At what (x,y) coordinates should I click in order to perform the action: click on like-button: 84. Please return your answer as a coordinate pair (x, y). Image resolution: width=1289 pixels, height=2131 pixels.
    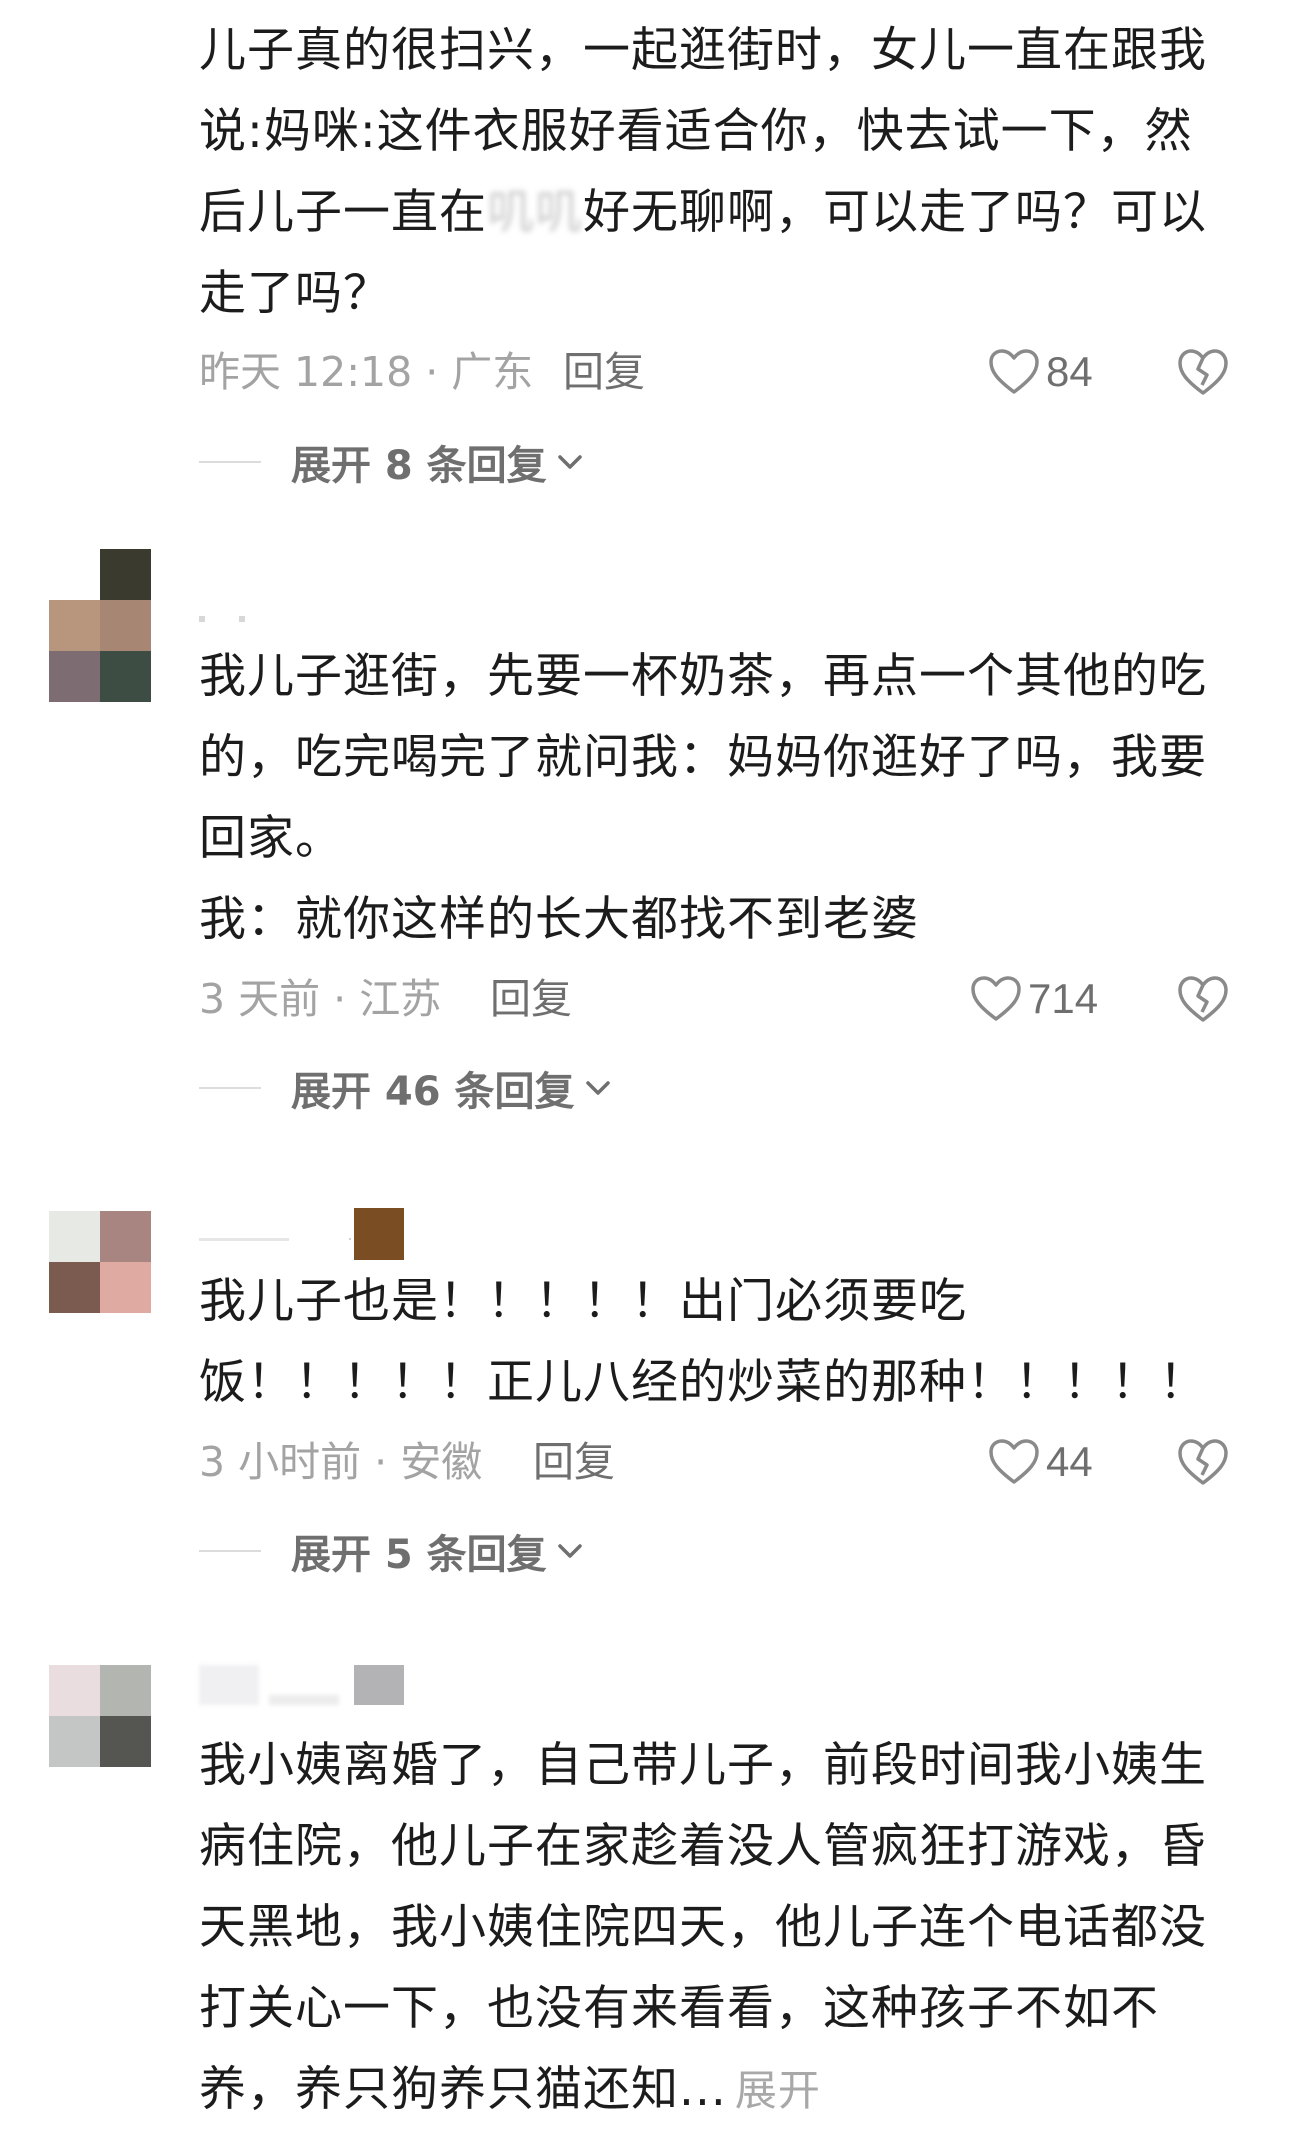
    Looking at the image, I should click on (1040, 372).